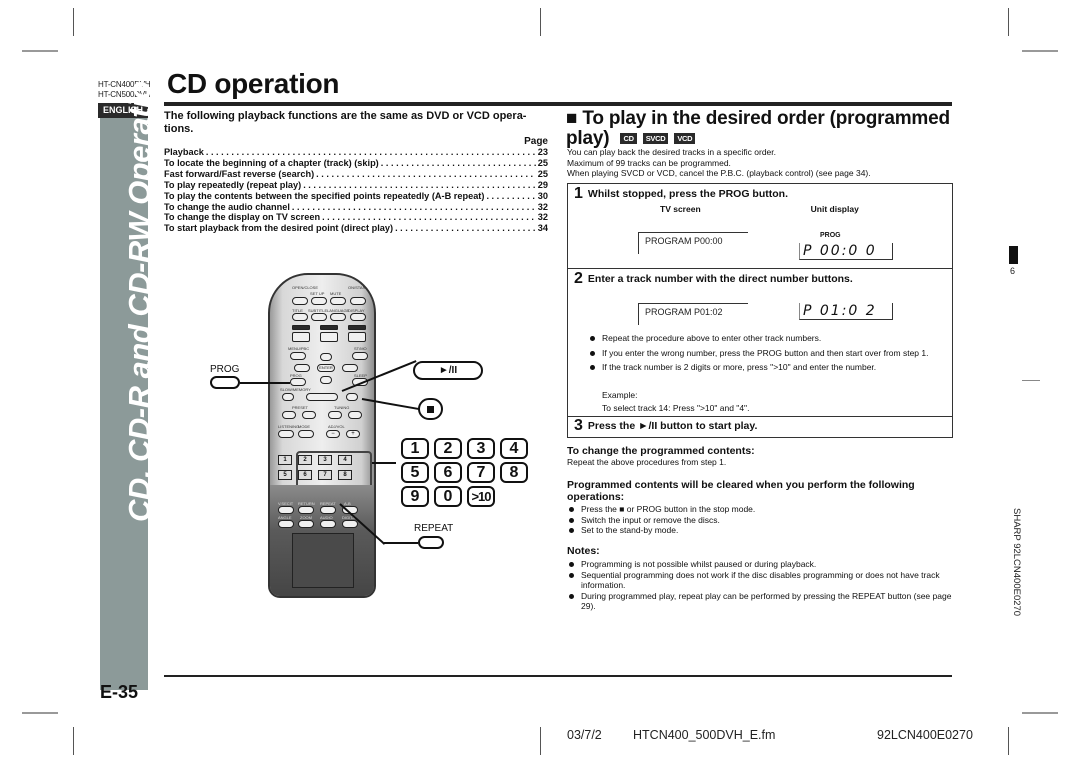 The height and width of the screenshot is (763, 1080). What do you see at coordinates (306, 510) in the screenshot?
I see `return-button` at bounding box center [306, 510].